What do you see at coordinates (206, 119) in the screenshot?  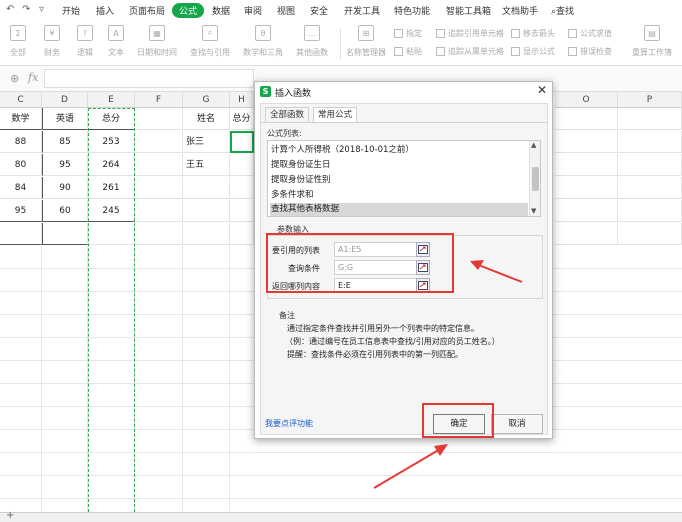 I see `cell-header-name: 姓名` at bounding box center [206, 119].